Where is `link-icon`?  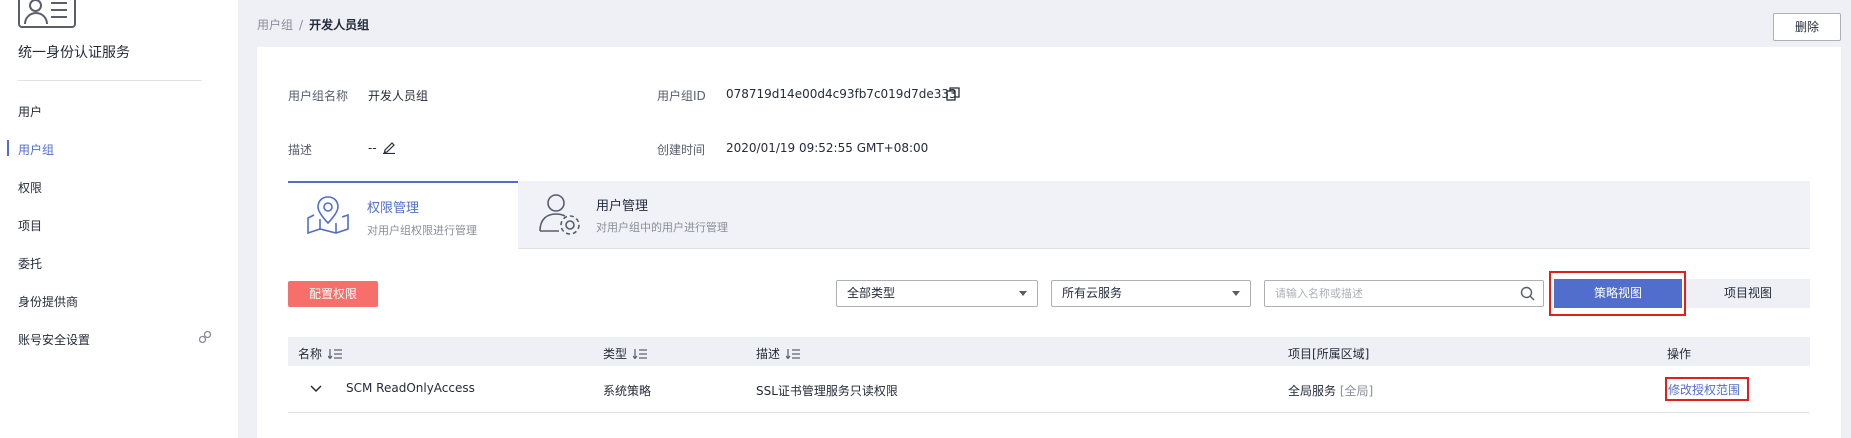
link-icon is located at coordinates (205, 337).